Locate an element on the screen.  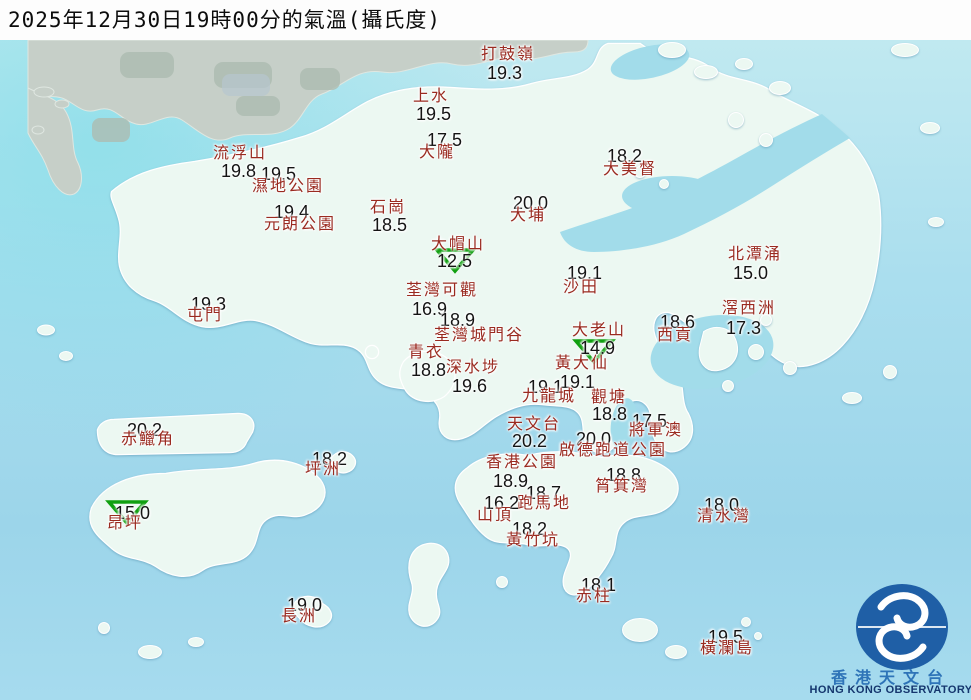
station-name: 上水 is located at coordinates (431, 96).